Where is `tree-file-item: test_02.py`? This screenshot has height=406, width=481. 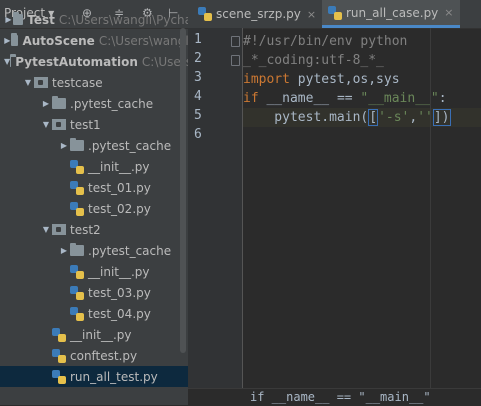 tree-file-item: test_02.py is located at coordinates (94, 208).